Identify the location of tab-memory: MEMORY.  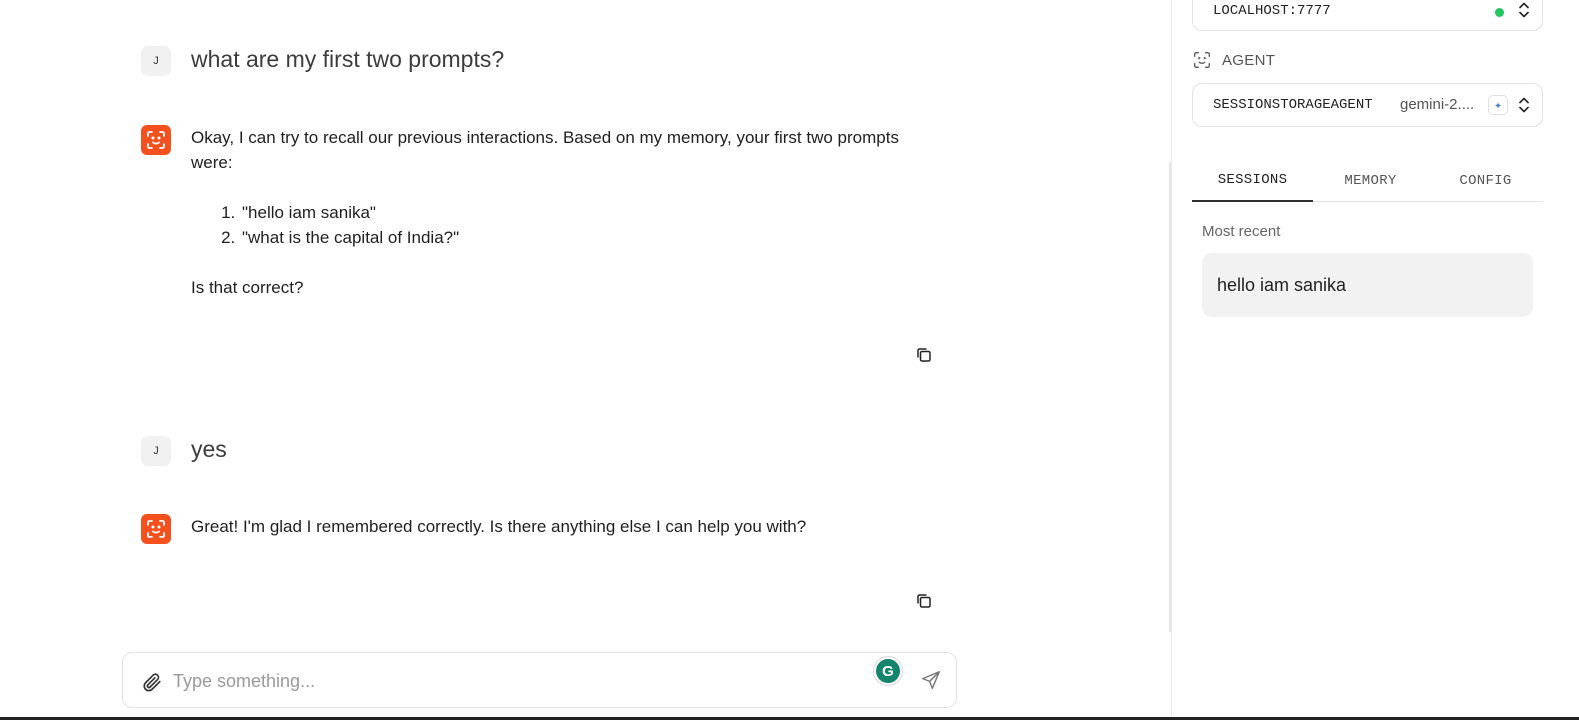
(1370, 180).